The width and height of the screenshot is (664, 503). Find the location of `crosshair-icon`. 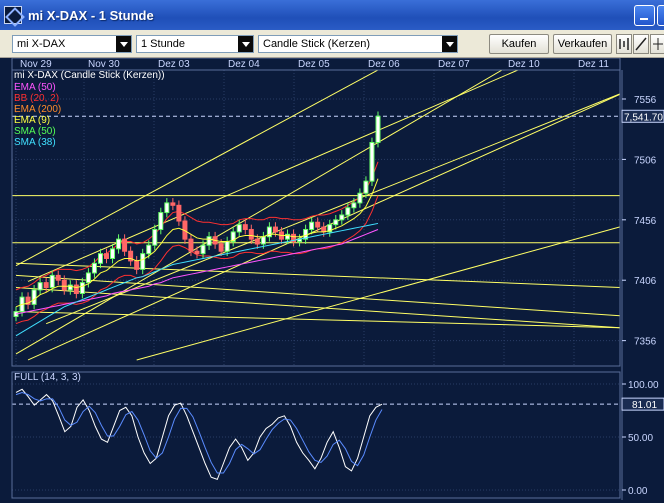

crosshair-icon is located at coordinates (657, 44).